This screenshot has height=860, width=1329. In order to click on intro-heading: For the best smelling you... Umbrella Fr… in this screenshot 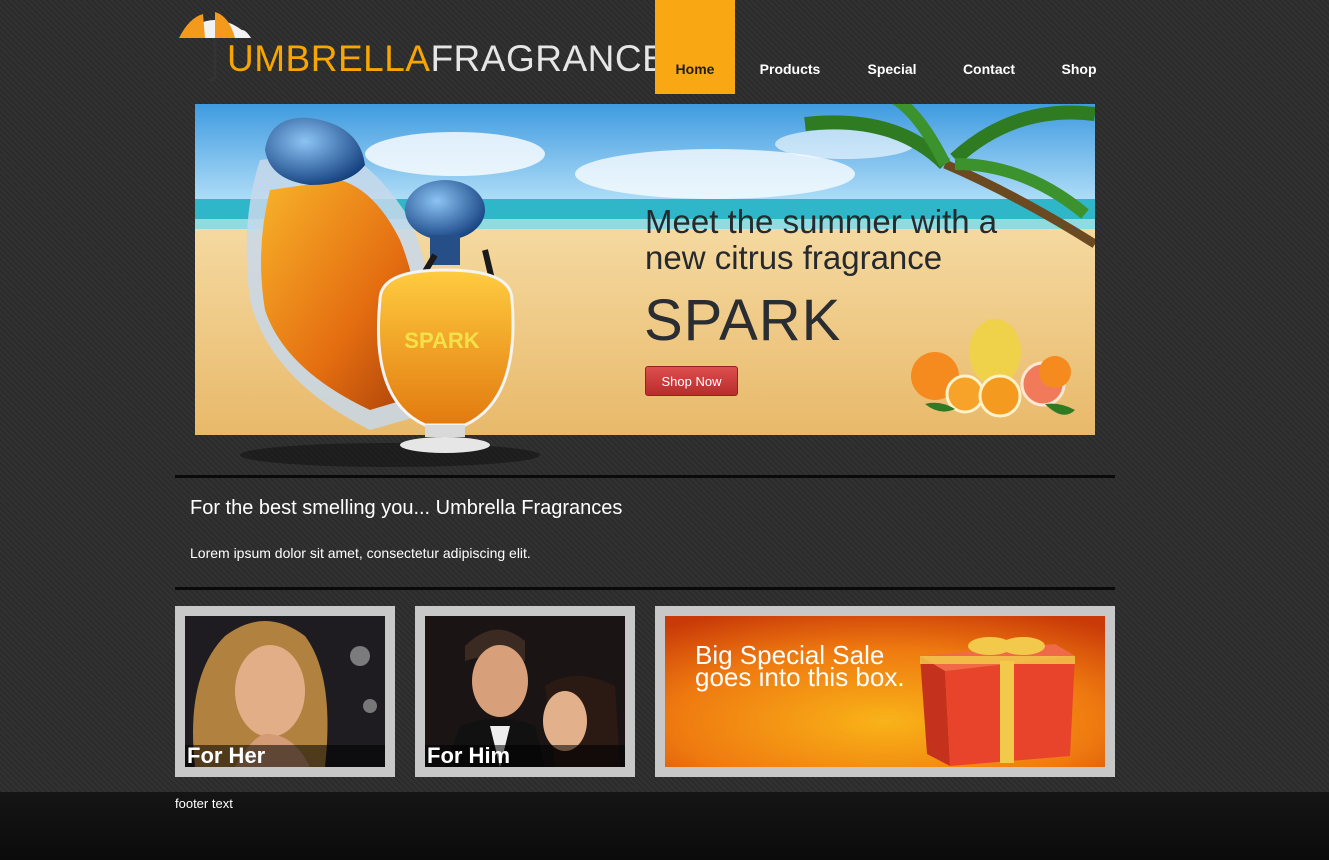, I will do `click(406, 508)`.